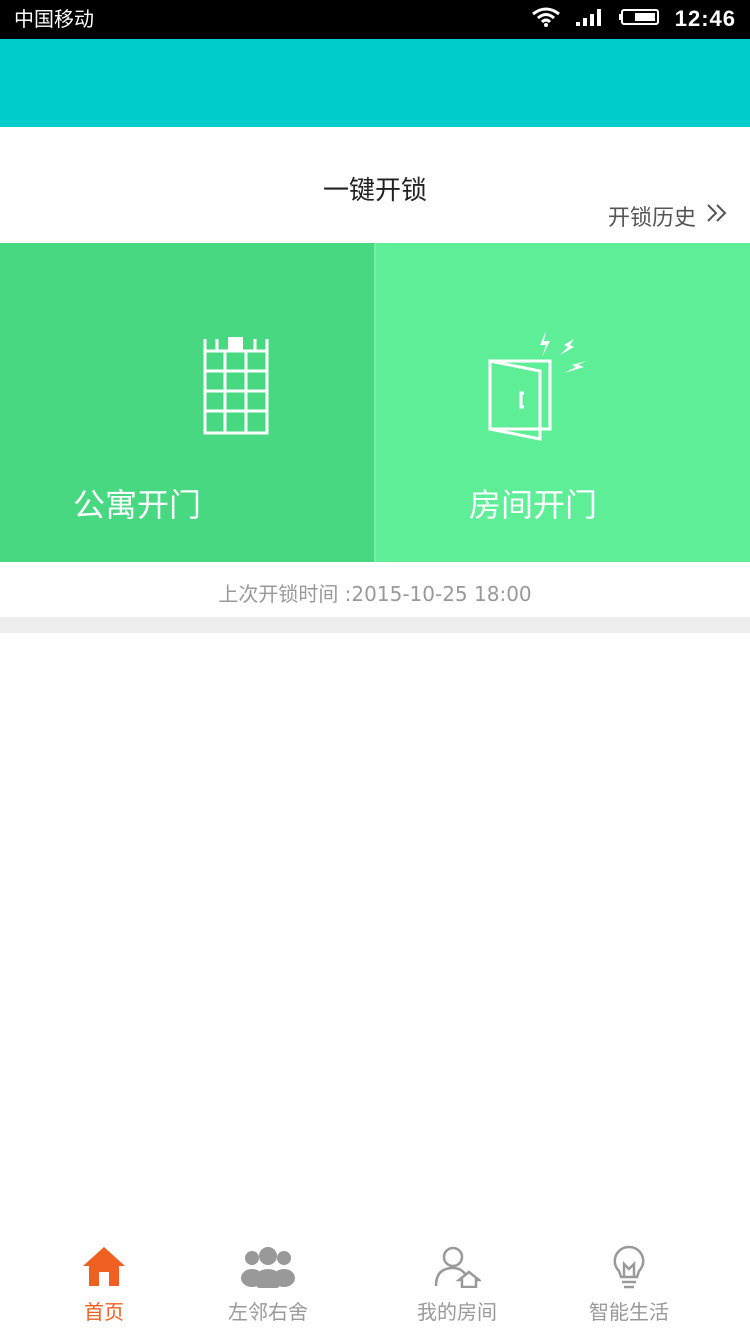 This screenshot has width=750, height=1334. Describe the element at coordinates (639, 19) in the screenshot. I see `battery-icon` at that location.